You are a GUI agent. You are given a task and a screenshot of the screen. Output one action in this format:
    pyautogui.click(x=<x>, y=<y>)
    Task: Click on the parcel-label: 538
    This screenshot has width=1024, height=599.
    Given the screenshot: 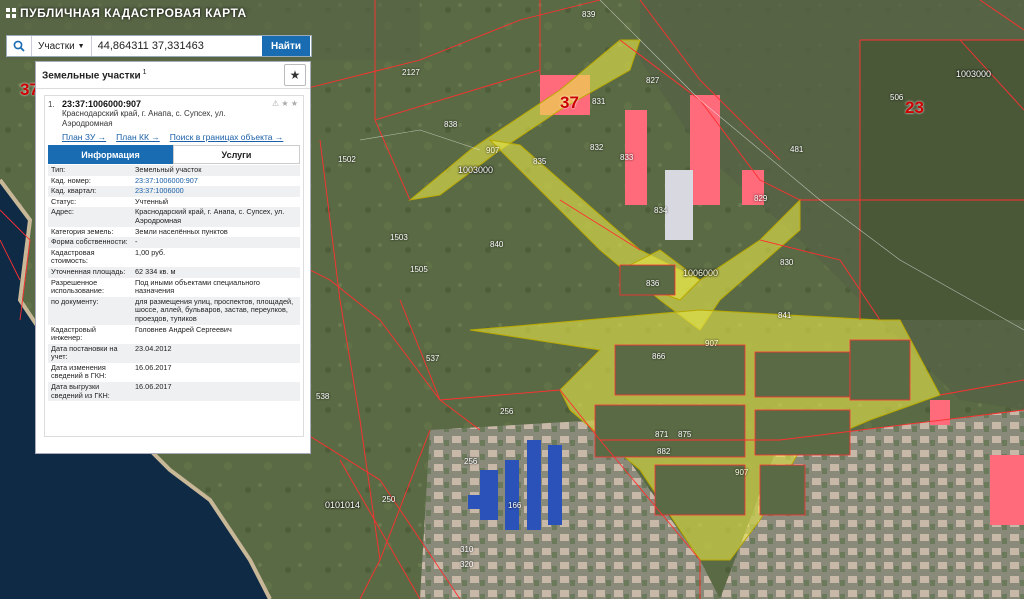 What is the action you would take?
    pyautogui.click(x=323, y=396)
    